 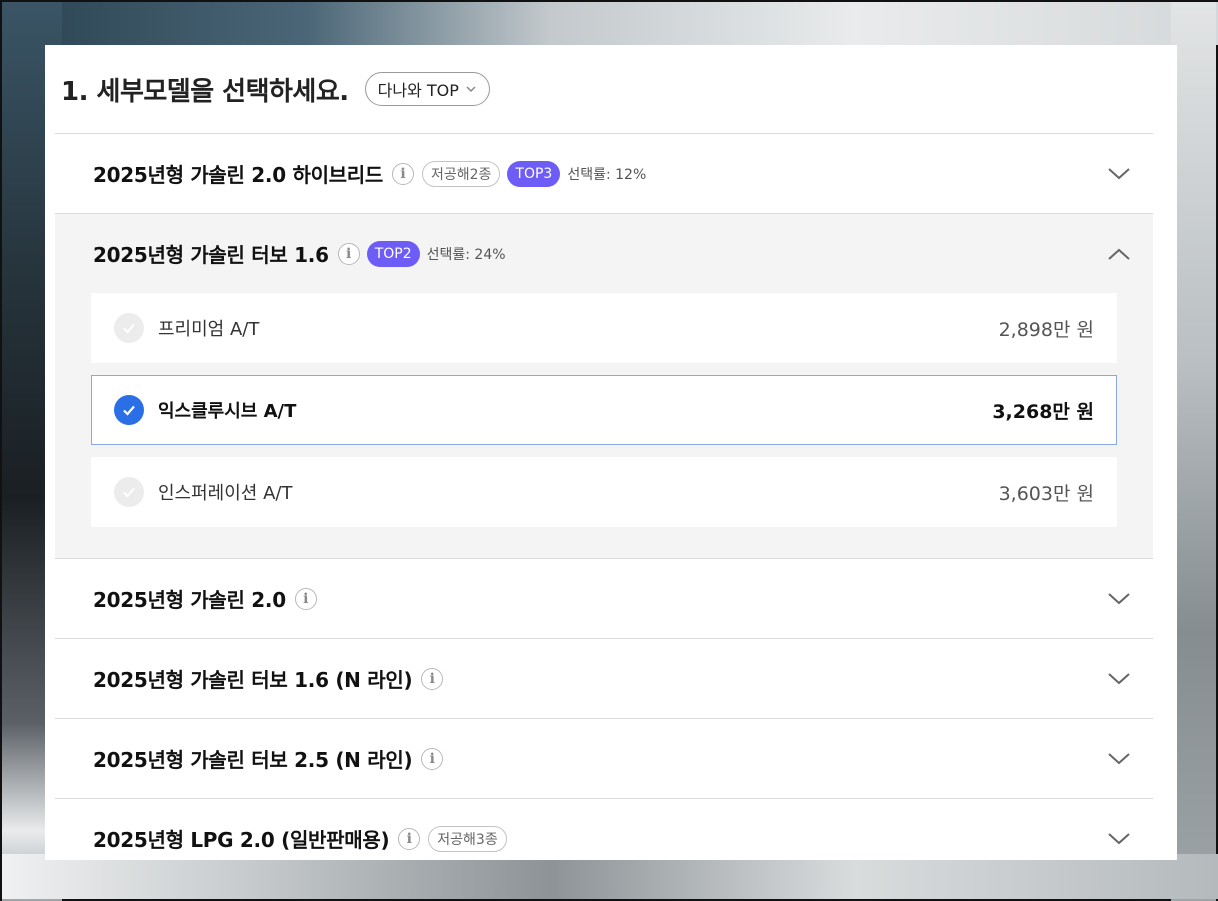 I want to click on model-group-header: 2025년형 가솔린 2.0 i, so click(x=604, y=598).